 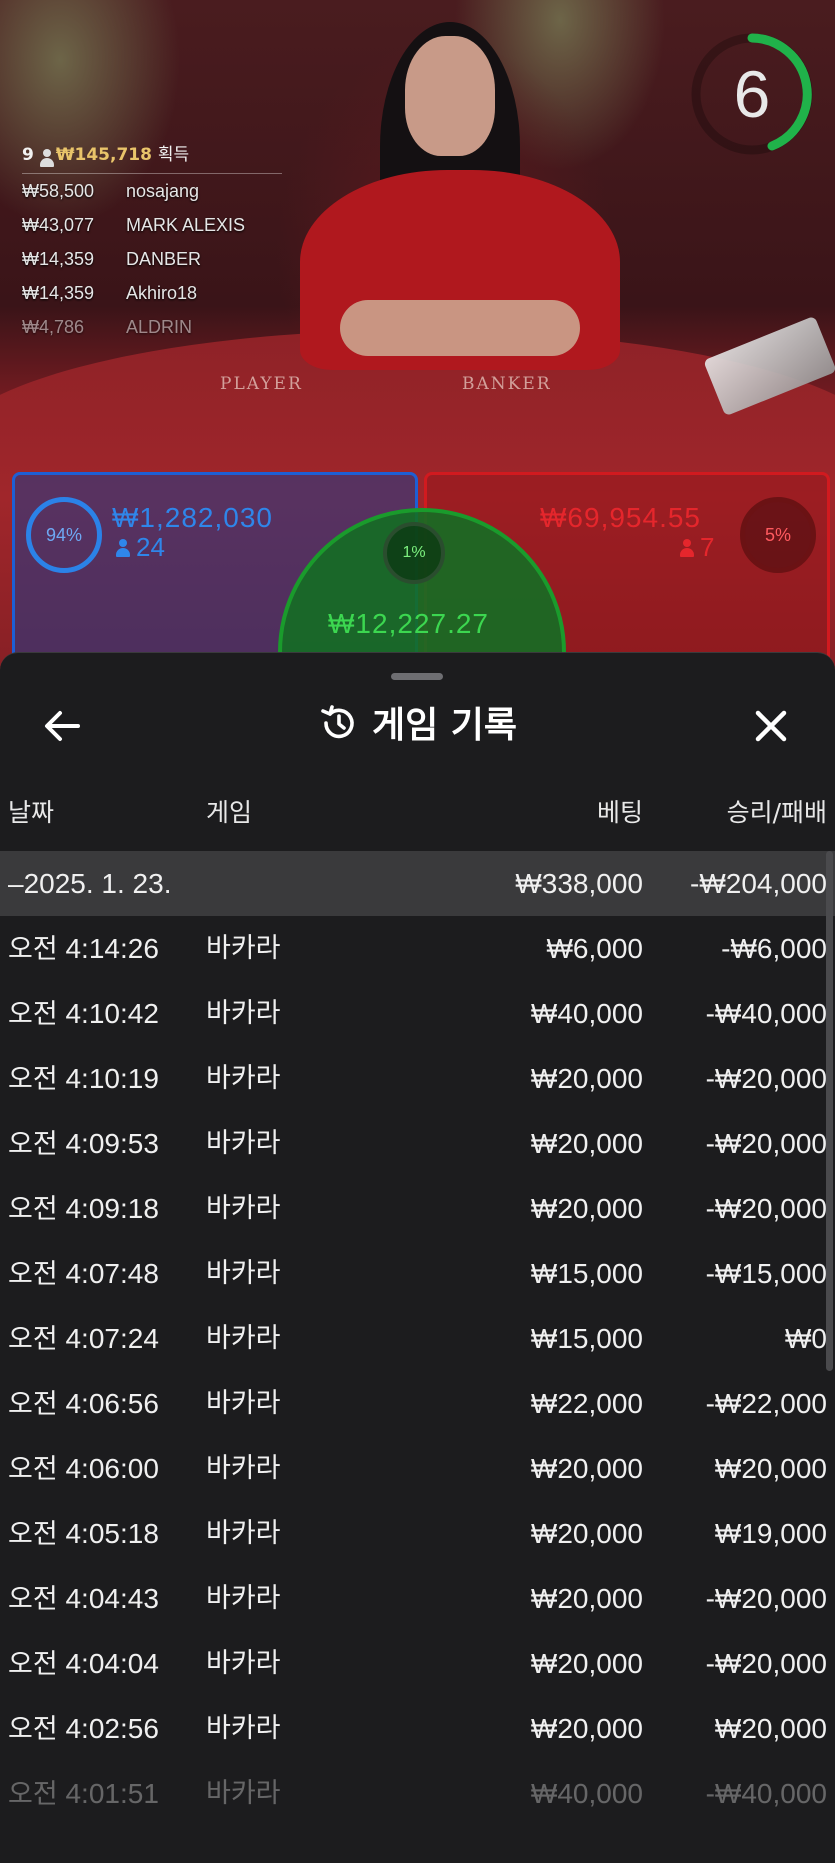 I want to click on row-result: ₩20,000, so click(x=770, y=1468).